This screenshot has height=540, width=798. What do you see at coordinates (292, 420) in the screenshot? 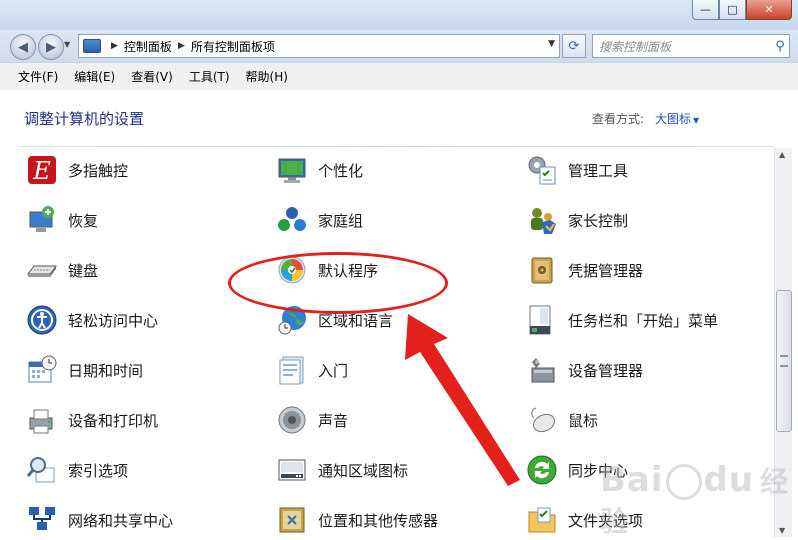
I see `sound-icon` at bounding box center [292, 420].